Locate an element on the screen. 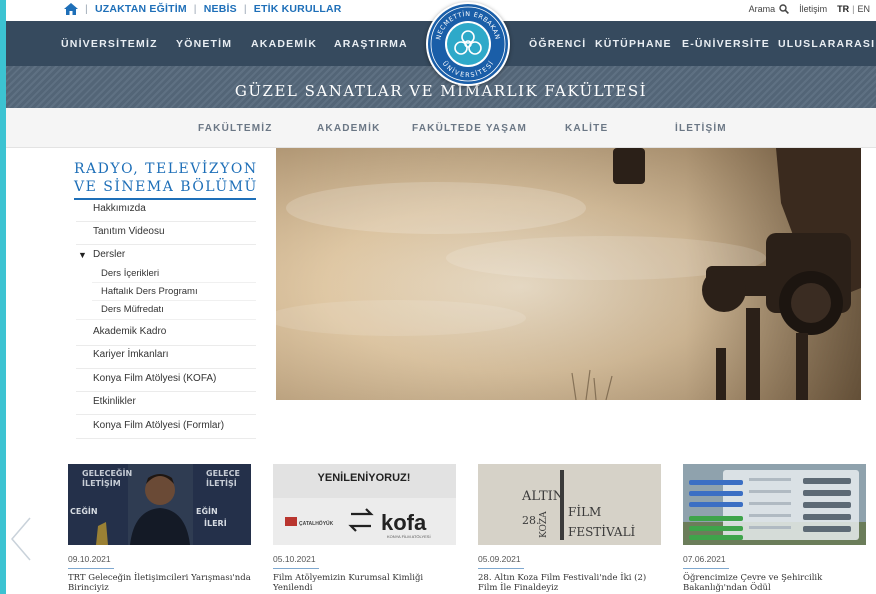 The width and height of the screenshot is (876, 594). sidebar-item-label: Etkinlikler is located at coordinates (114, 401).